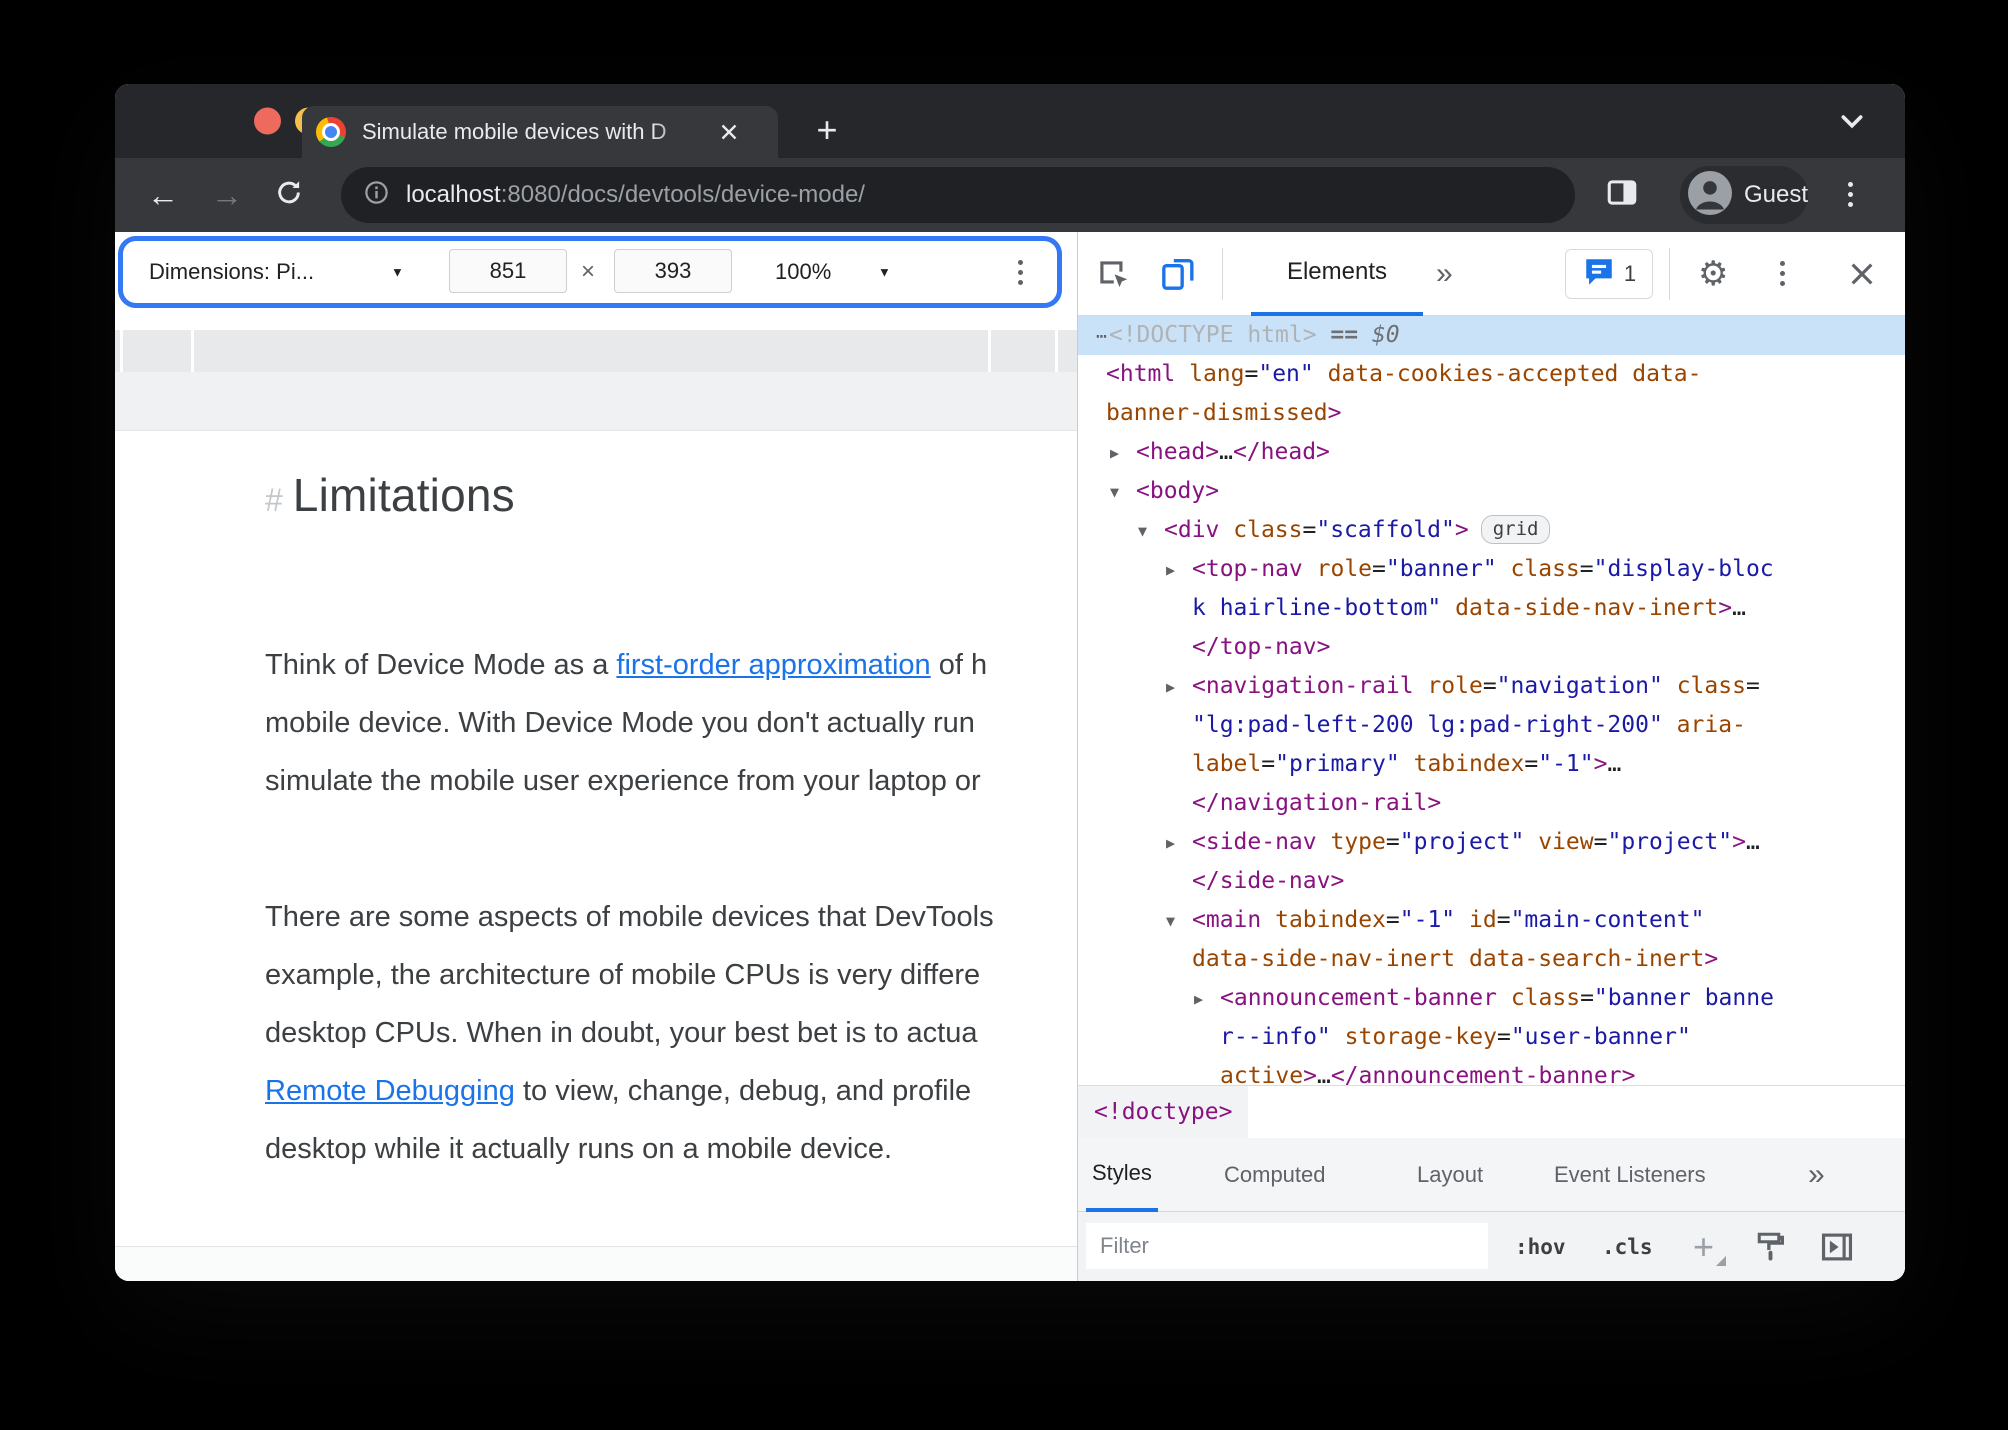 The width and height of the screenshot is (2008, 1430). I want to click on dom-tree-row: ▼ <main tabindex="-1" id="main-content", so click(1491, 920).